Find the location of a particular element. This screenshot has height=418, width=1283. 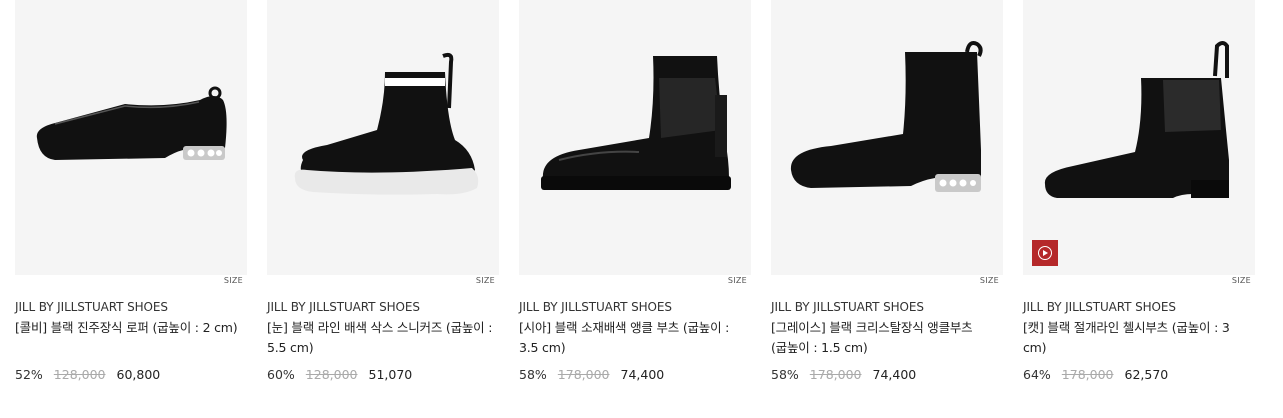

loafer-icon is located at coordinates (131, 123).